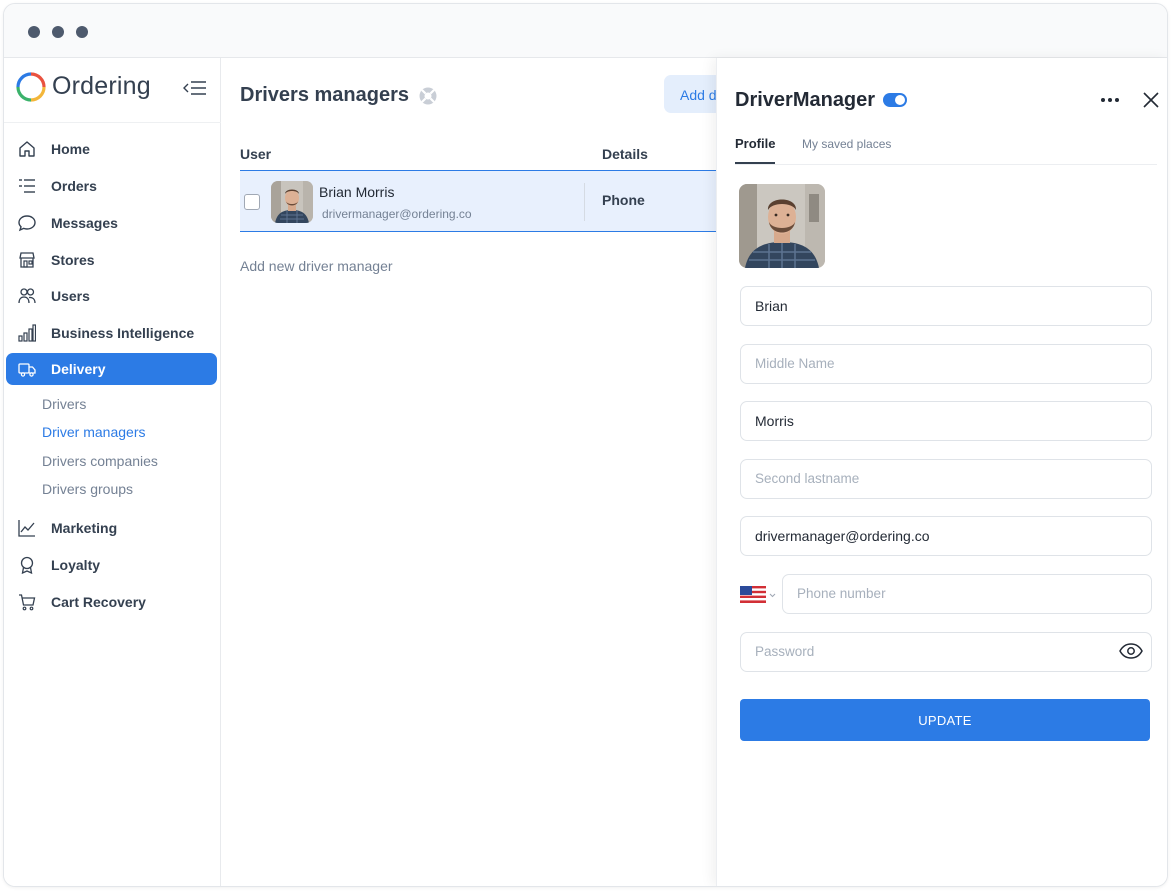 This screenshot has width=1172, height=892. I want to click on home-icon, so click(27, 149).